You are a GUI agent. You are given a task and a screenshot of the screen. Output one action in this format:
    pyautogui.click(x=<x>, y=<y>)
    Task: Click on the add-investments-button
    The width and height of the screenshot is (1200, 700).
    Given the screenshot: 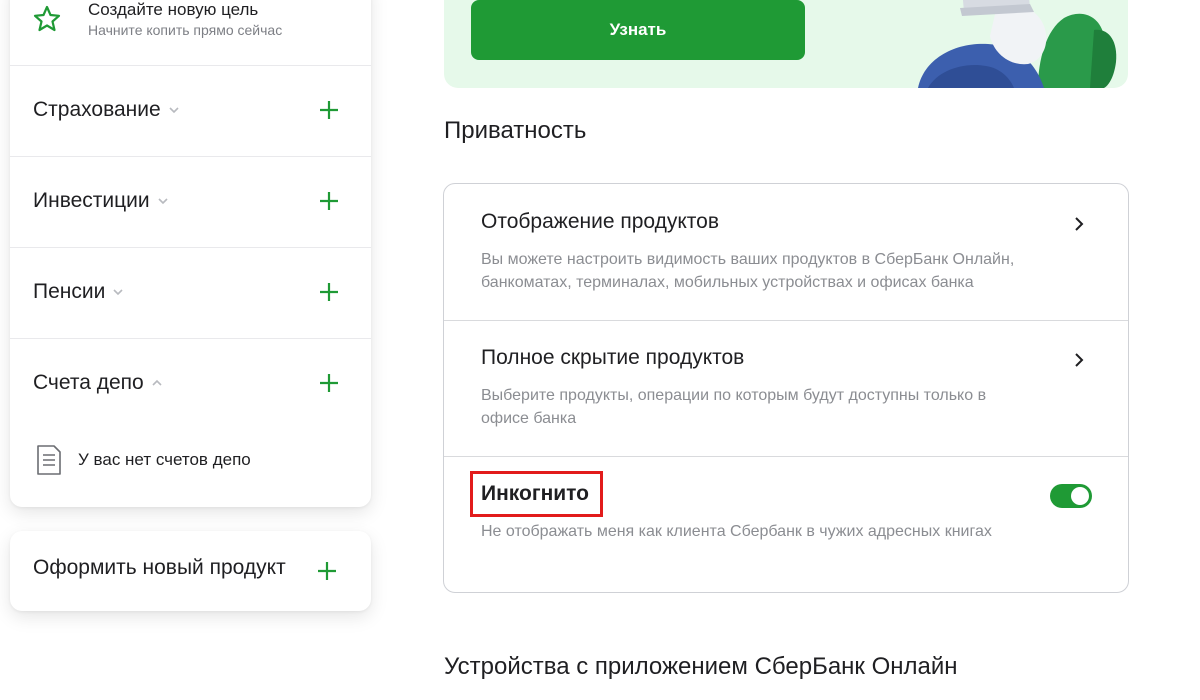 What is the action you would take?
    pyautogui.click(x=329, y=201)
    